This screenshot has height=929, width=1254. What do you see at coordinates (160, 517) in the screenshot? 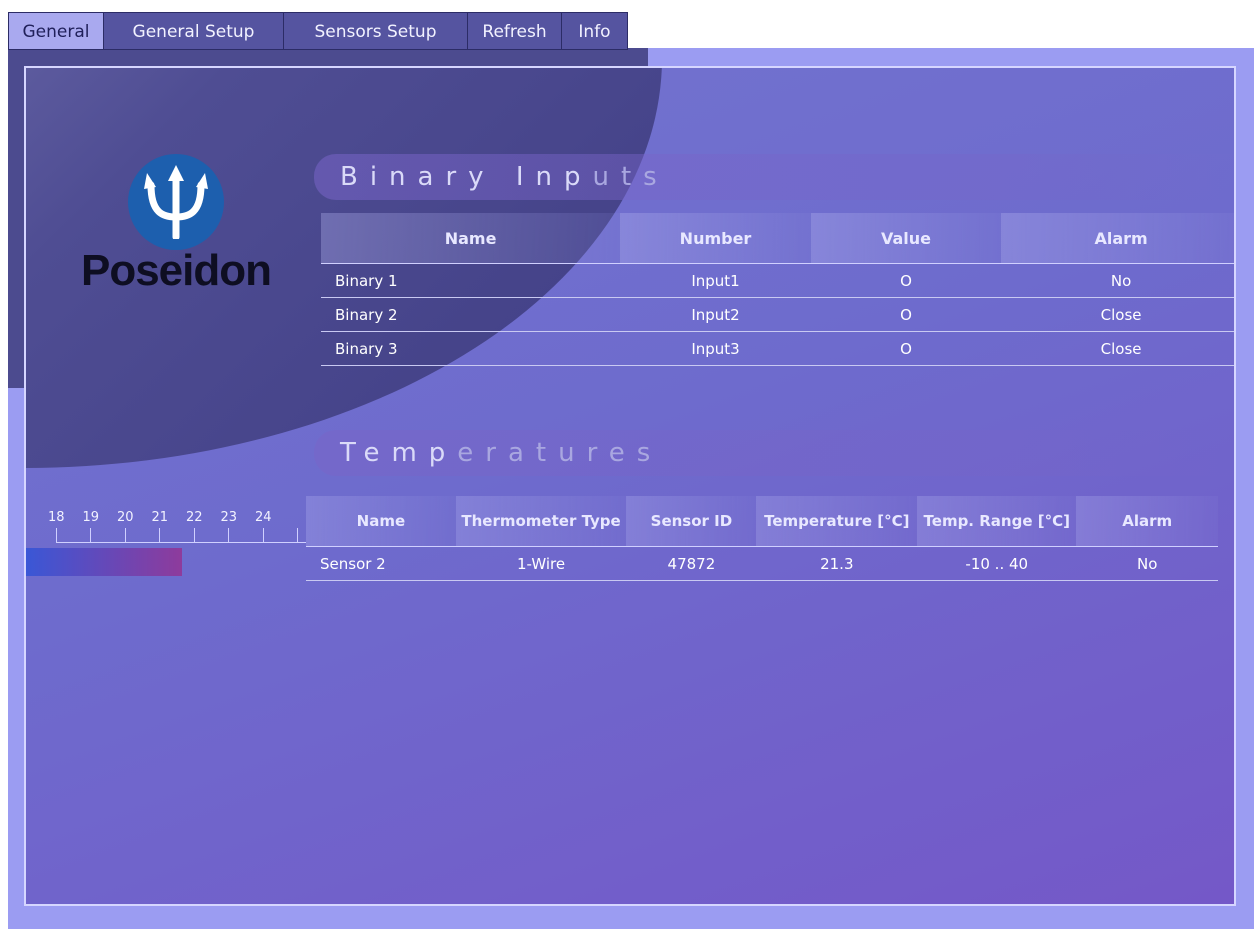
I see `scale-label: 21` at bounding box center [160, 517].